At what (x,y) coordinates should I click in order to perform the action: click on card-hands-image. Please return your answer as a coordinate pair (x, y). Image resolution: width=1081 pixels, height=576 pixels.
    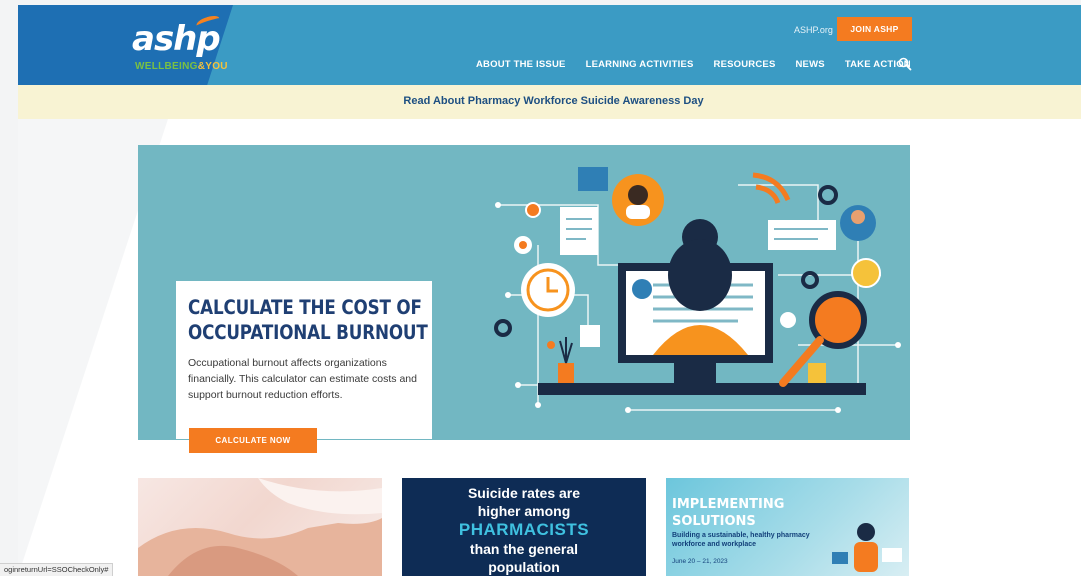
    Looking at the image, I should click on (260, 527).